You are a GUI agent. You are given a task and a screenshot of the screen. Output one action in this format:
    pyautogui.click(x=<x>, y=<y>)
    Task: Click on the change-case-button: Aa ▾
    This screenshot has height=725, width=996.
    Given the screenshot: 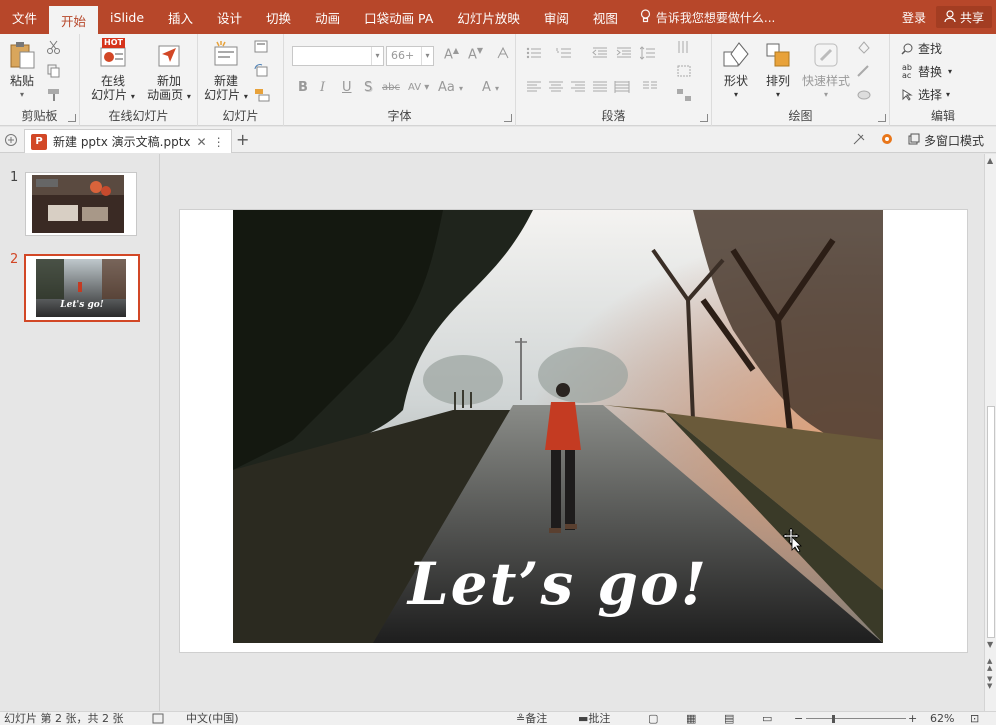 What is the action you would take?
    pyautogui.click(x=450, y=87)
    